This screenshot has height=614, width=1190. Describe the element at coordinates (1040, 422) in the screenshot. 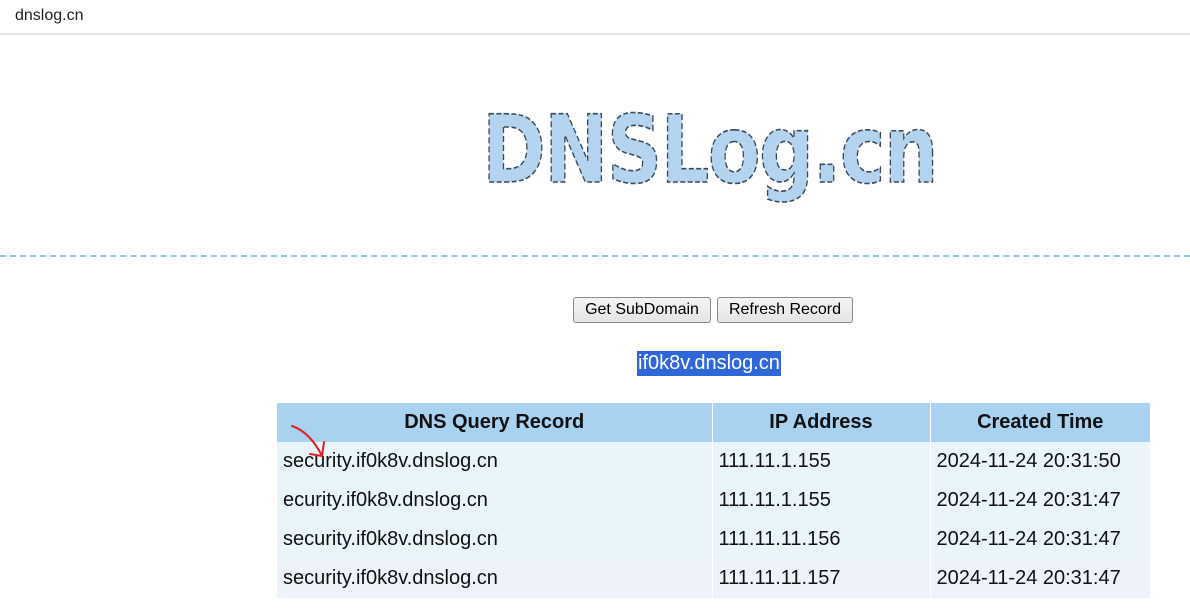

I see `column-header-created-time: Created Time` at that location.